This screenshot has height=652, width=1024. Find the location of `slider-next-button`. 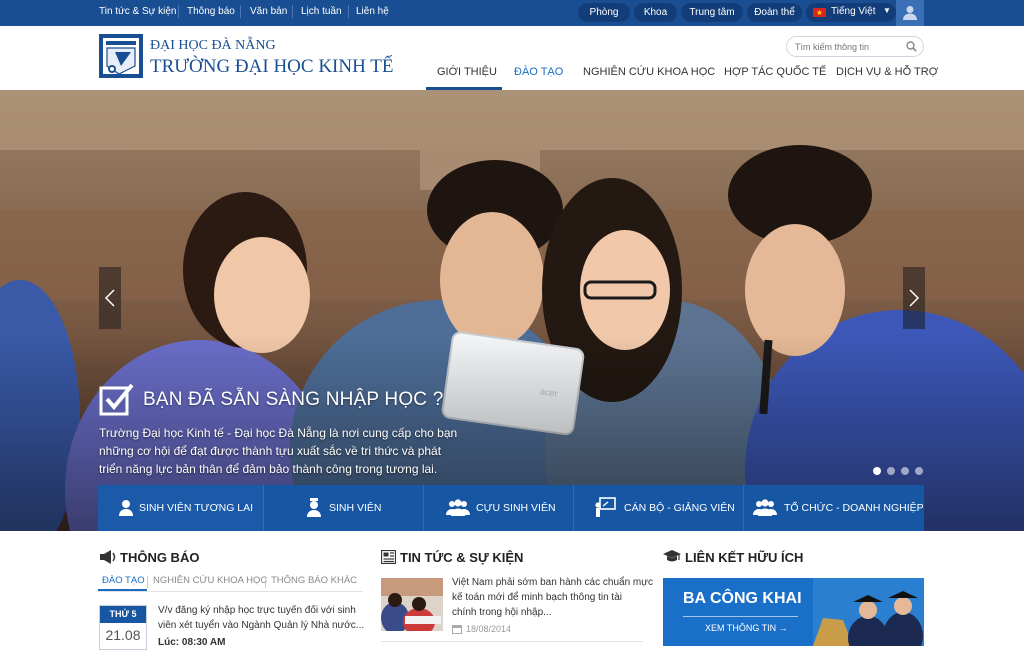

slider-next-button is located at coordinates (914, 298).